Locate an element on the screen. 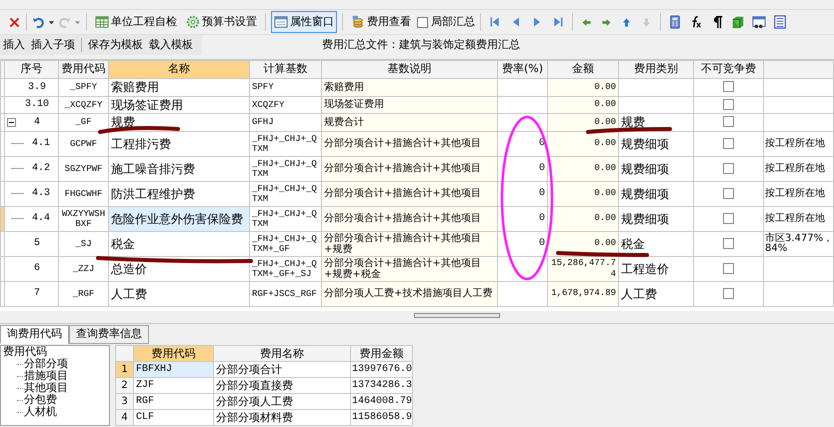  window-icon is located at coordinates (759, 22).